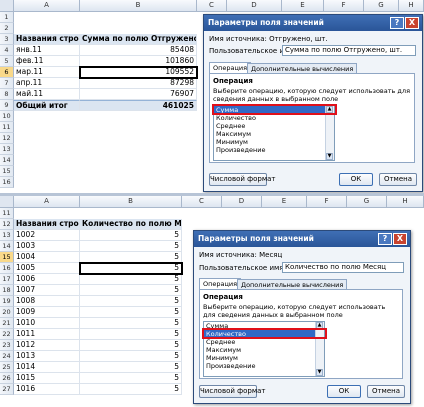 The image size is (424, 407). I want to click on pivot-values-header: Количество по полю Месяц, so click(131, 224).